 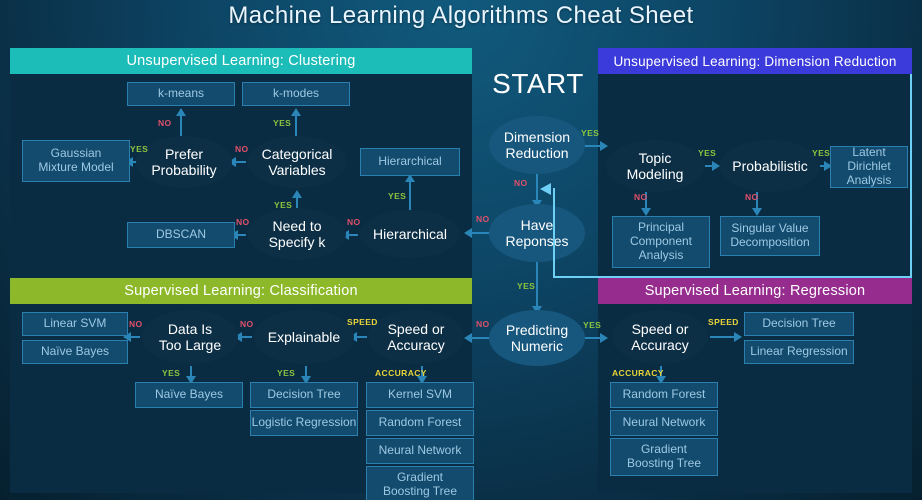 I want to click on leaf-principal-component-analysis: Principal Component Analysis, so click(x=661, y=242).